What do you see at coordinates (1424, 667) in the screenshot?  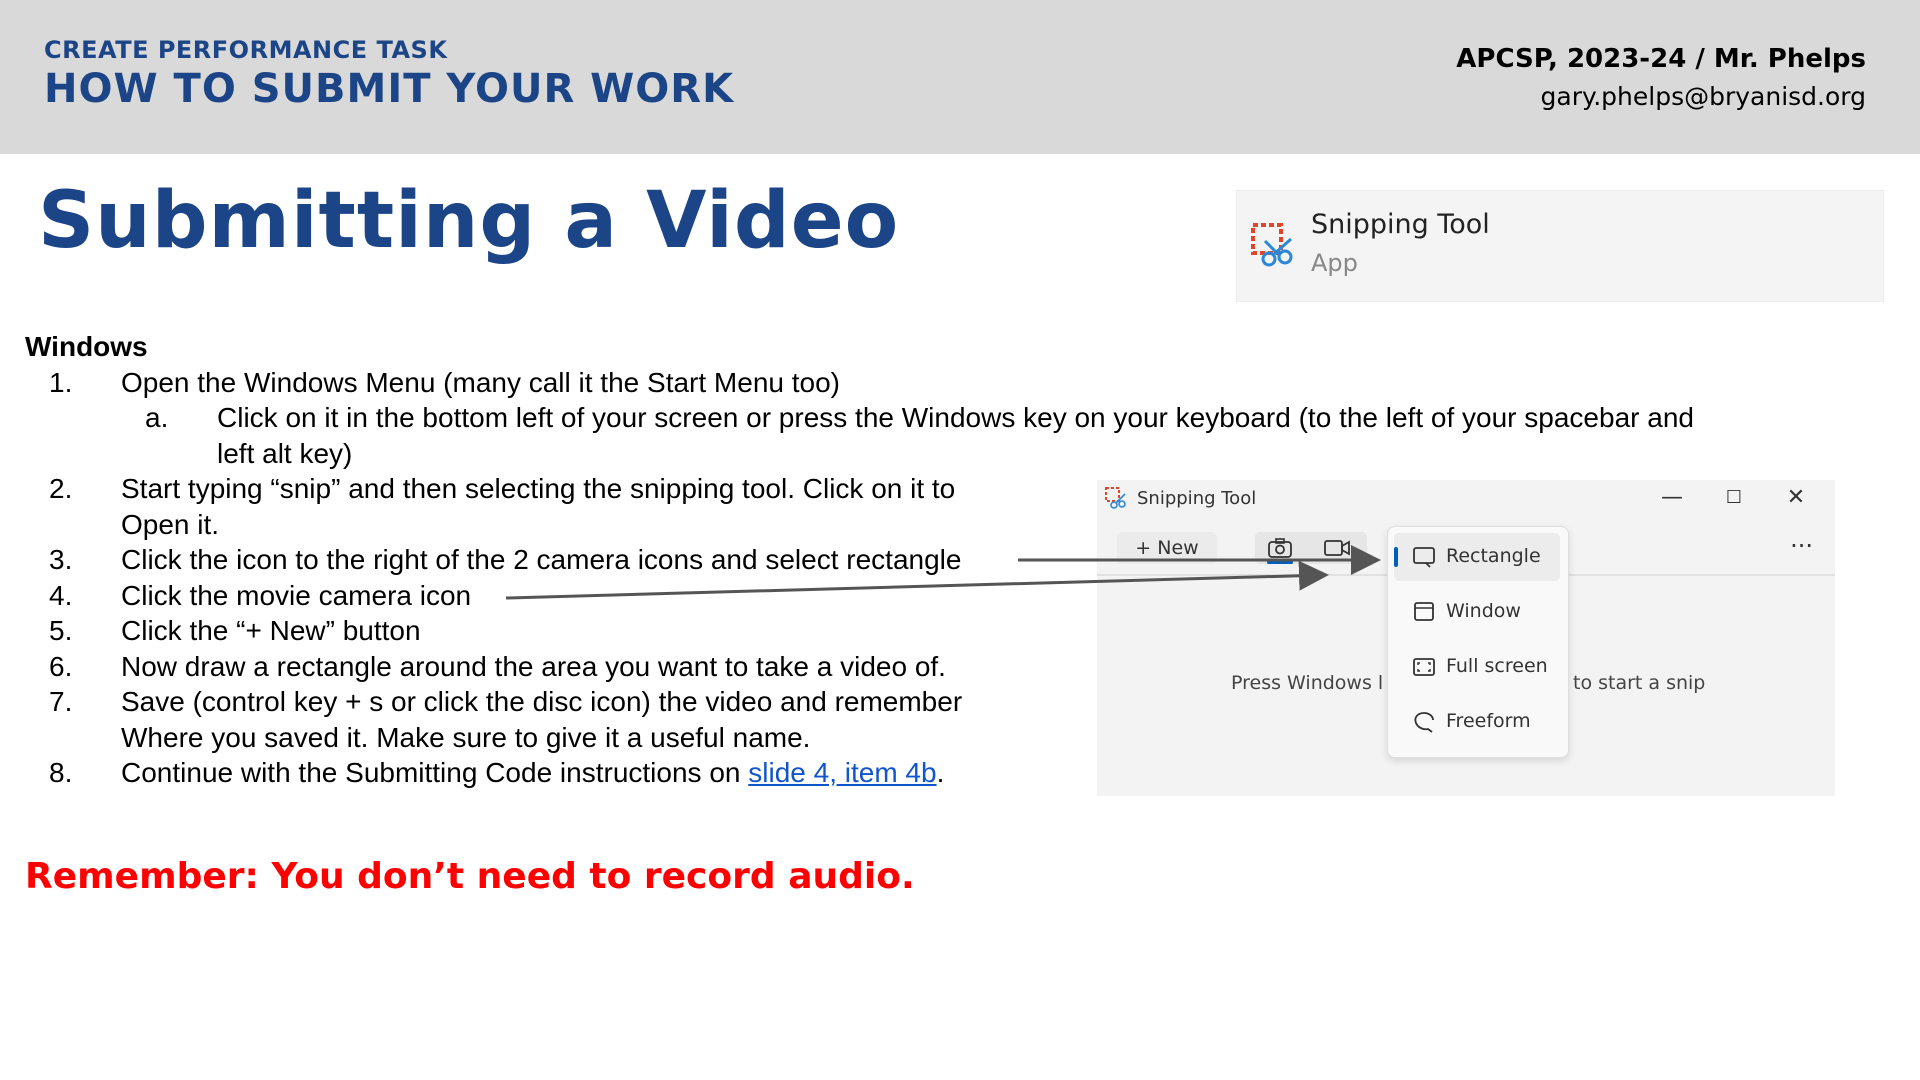 I see `full-screen-icon` at bounding box center [1424, 667].